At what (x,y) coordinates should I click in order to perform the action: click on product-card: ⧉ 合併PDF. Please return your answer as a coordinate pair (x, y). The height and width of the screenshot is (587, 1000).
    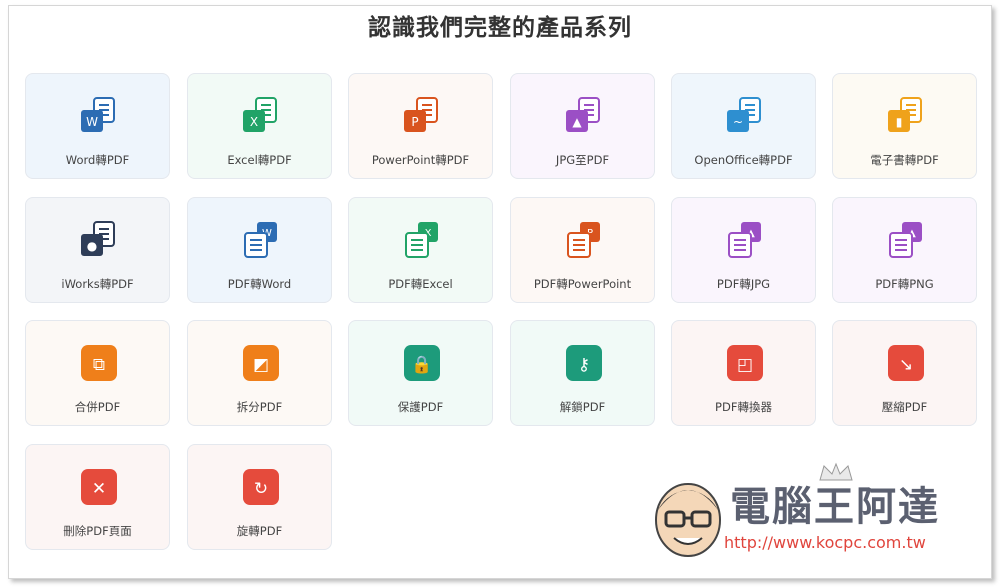
    Looking at the image, I should click on (97, 373).